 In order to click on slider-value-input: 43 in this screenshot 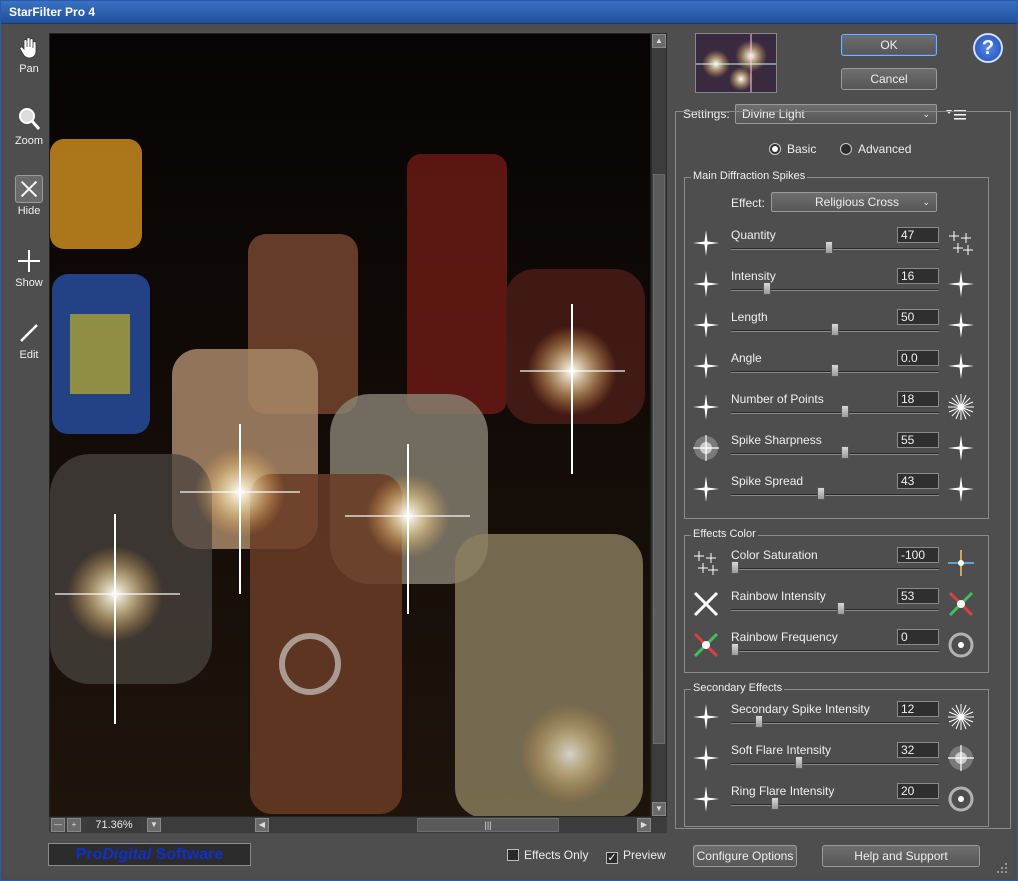, I will do `click(918, 481)`.